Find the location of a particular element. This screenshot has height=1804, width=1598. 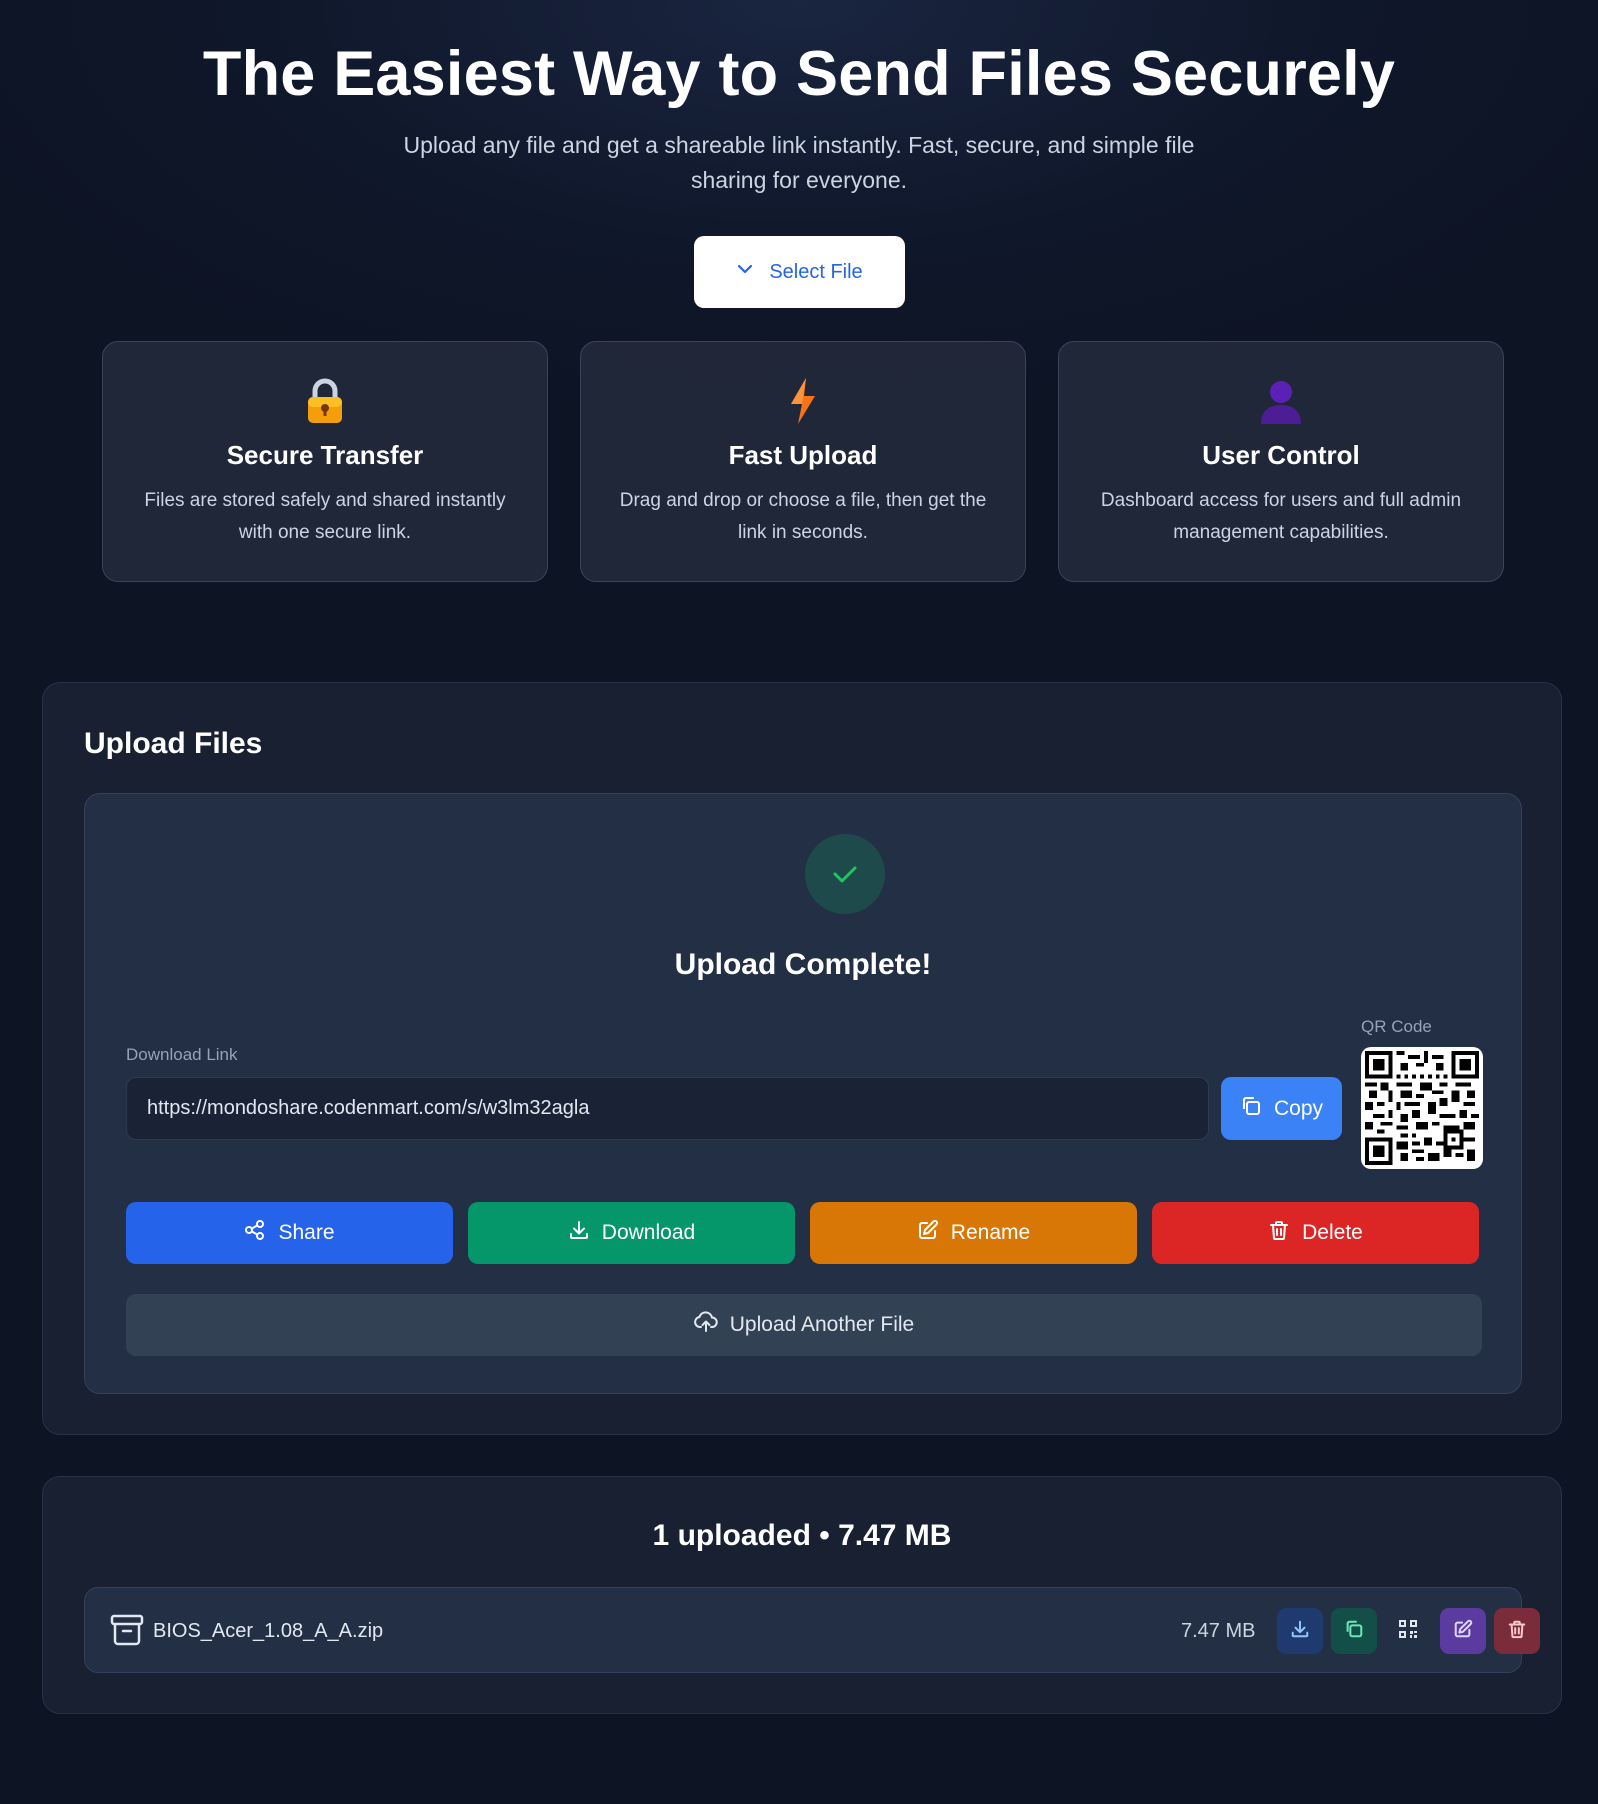

copy-button: Copy is located at coordinates (1281, 1108).